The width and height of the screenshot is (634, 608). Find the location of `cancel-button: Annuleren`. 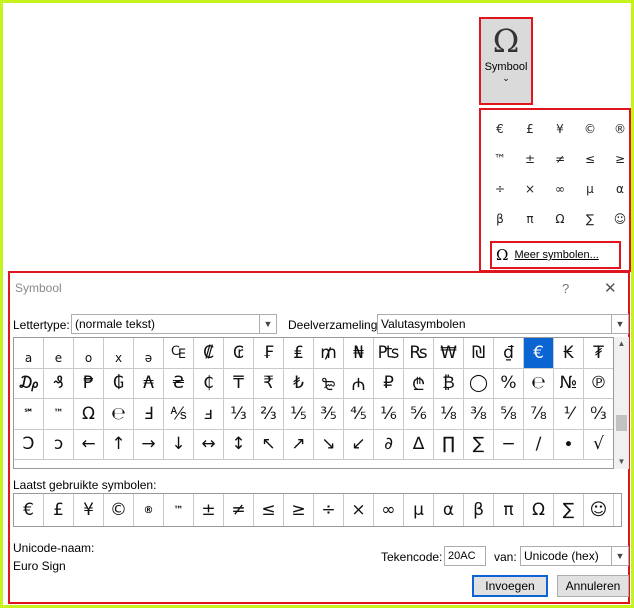

cancel-button: Annuleren is located at coordinates (593, 586).